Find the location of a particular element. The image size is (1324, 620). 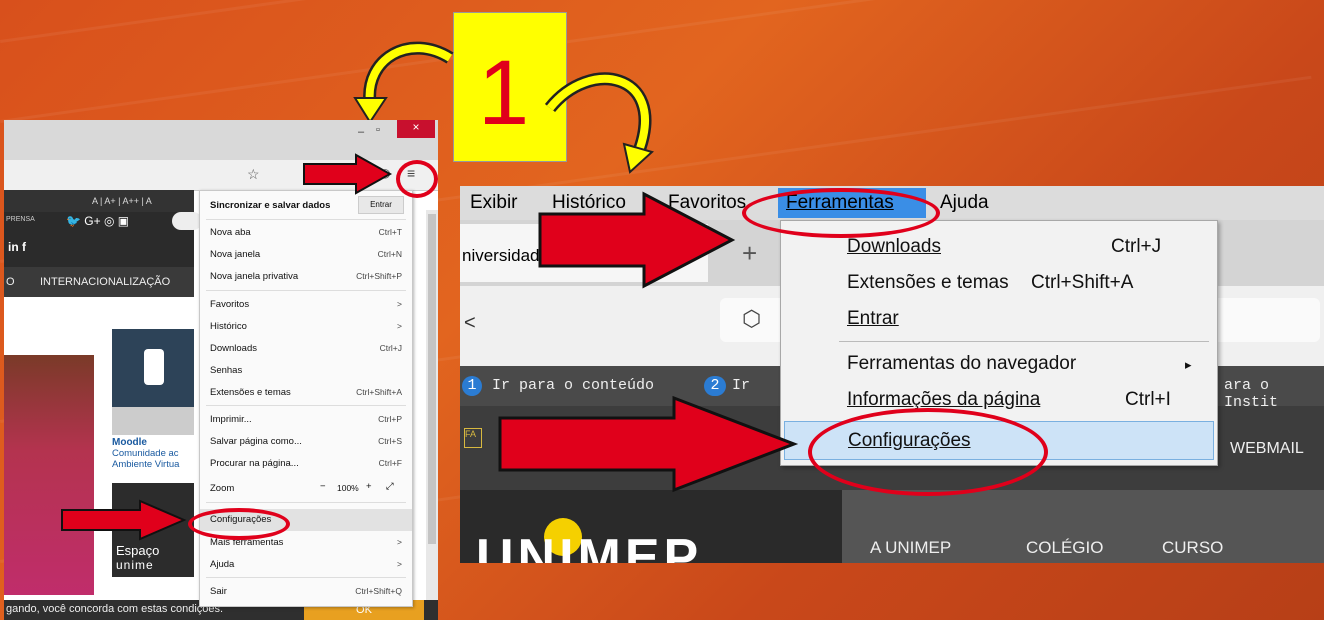

new-tab-button: + is located at coordinates (749, 253).